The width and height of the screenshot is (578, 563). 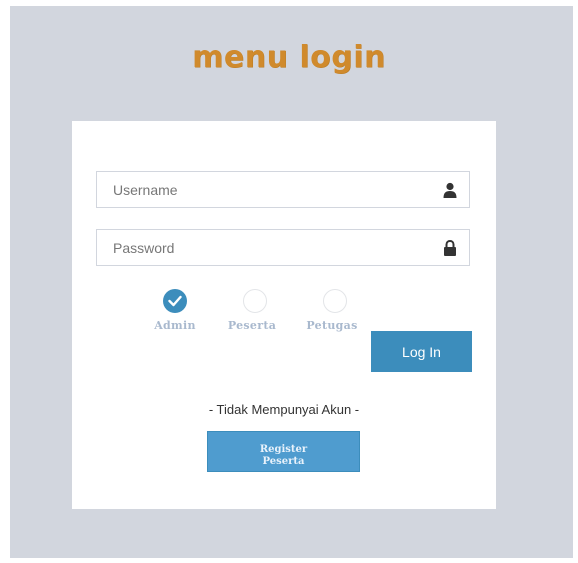 I want to click on page-title: menu login, so click(x=289, y=57).